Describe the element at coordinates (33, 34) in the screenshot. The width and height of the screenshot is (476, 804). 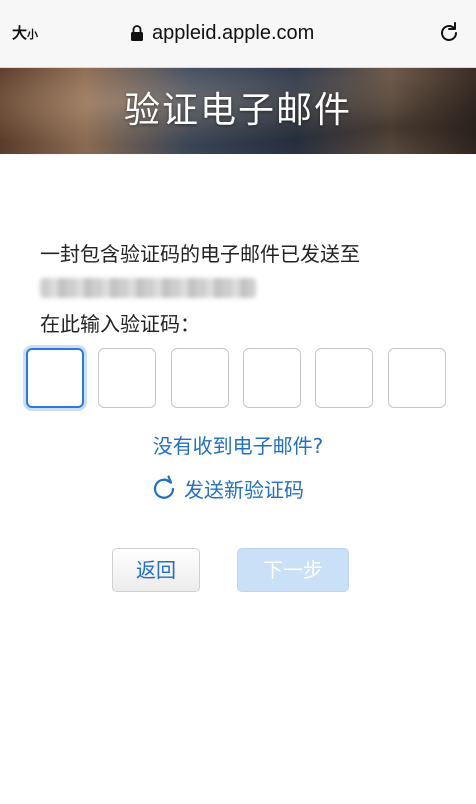
I see `text-size-small-label: 小` at that location.